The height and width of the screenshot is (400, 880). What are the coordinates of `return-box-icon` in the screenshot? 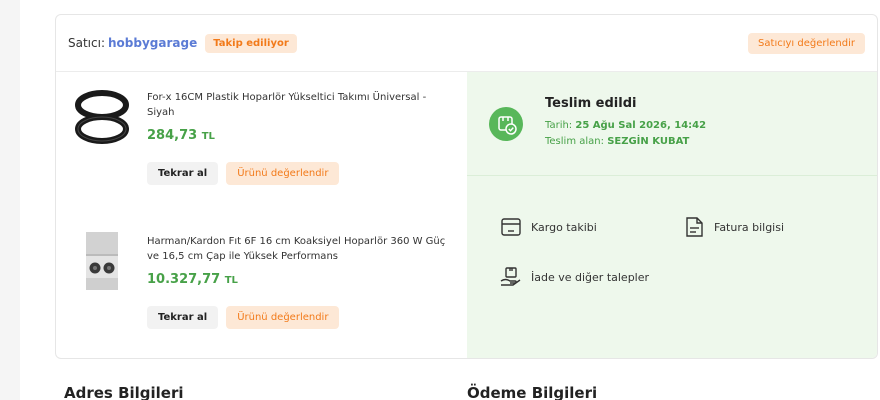 It's located at (510, 276).